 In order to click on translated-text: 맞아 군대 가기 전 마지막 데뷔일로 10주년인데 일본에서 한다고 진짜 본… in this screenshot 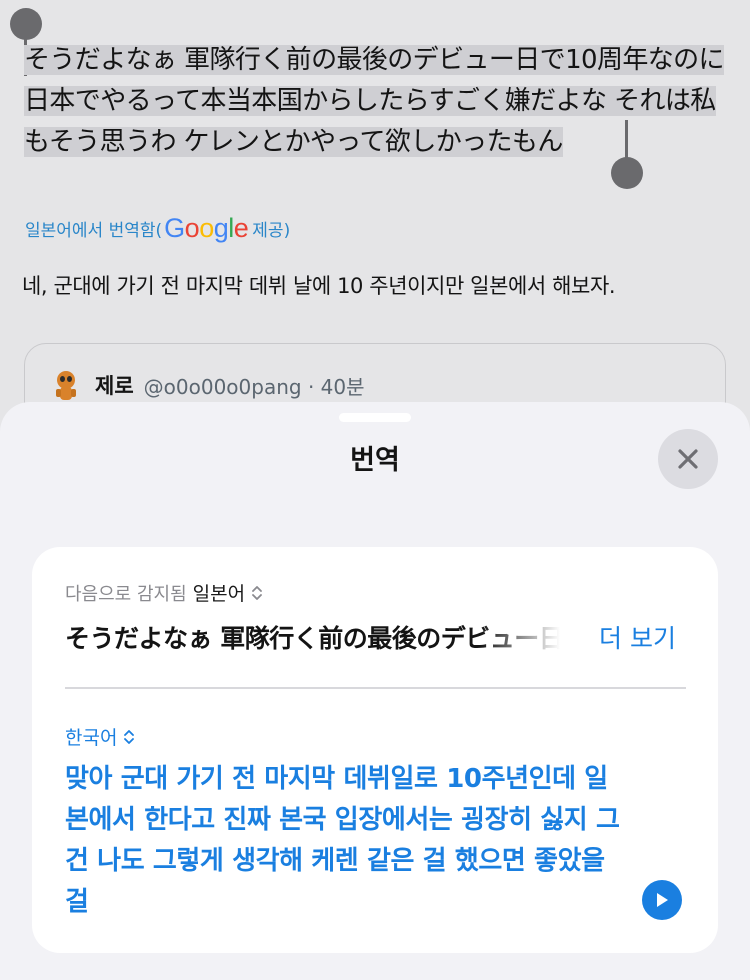, I will do `click(342, 840)`.